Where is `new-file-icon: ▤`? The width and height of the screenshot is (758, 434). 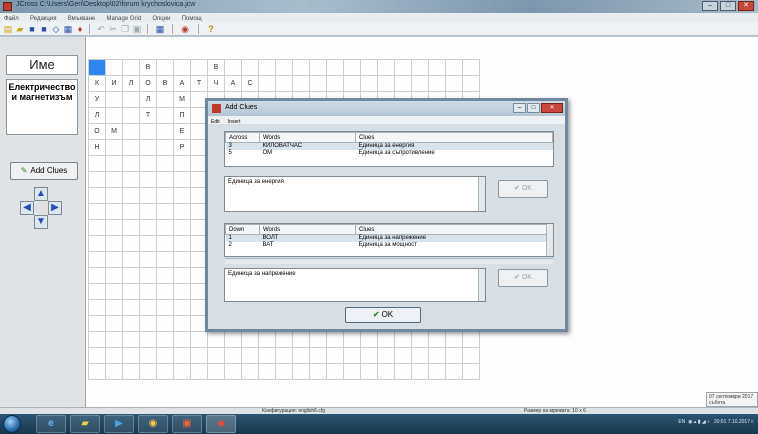 new-file-icon: ▤ is located at coordinates (8, 29).